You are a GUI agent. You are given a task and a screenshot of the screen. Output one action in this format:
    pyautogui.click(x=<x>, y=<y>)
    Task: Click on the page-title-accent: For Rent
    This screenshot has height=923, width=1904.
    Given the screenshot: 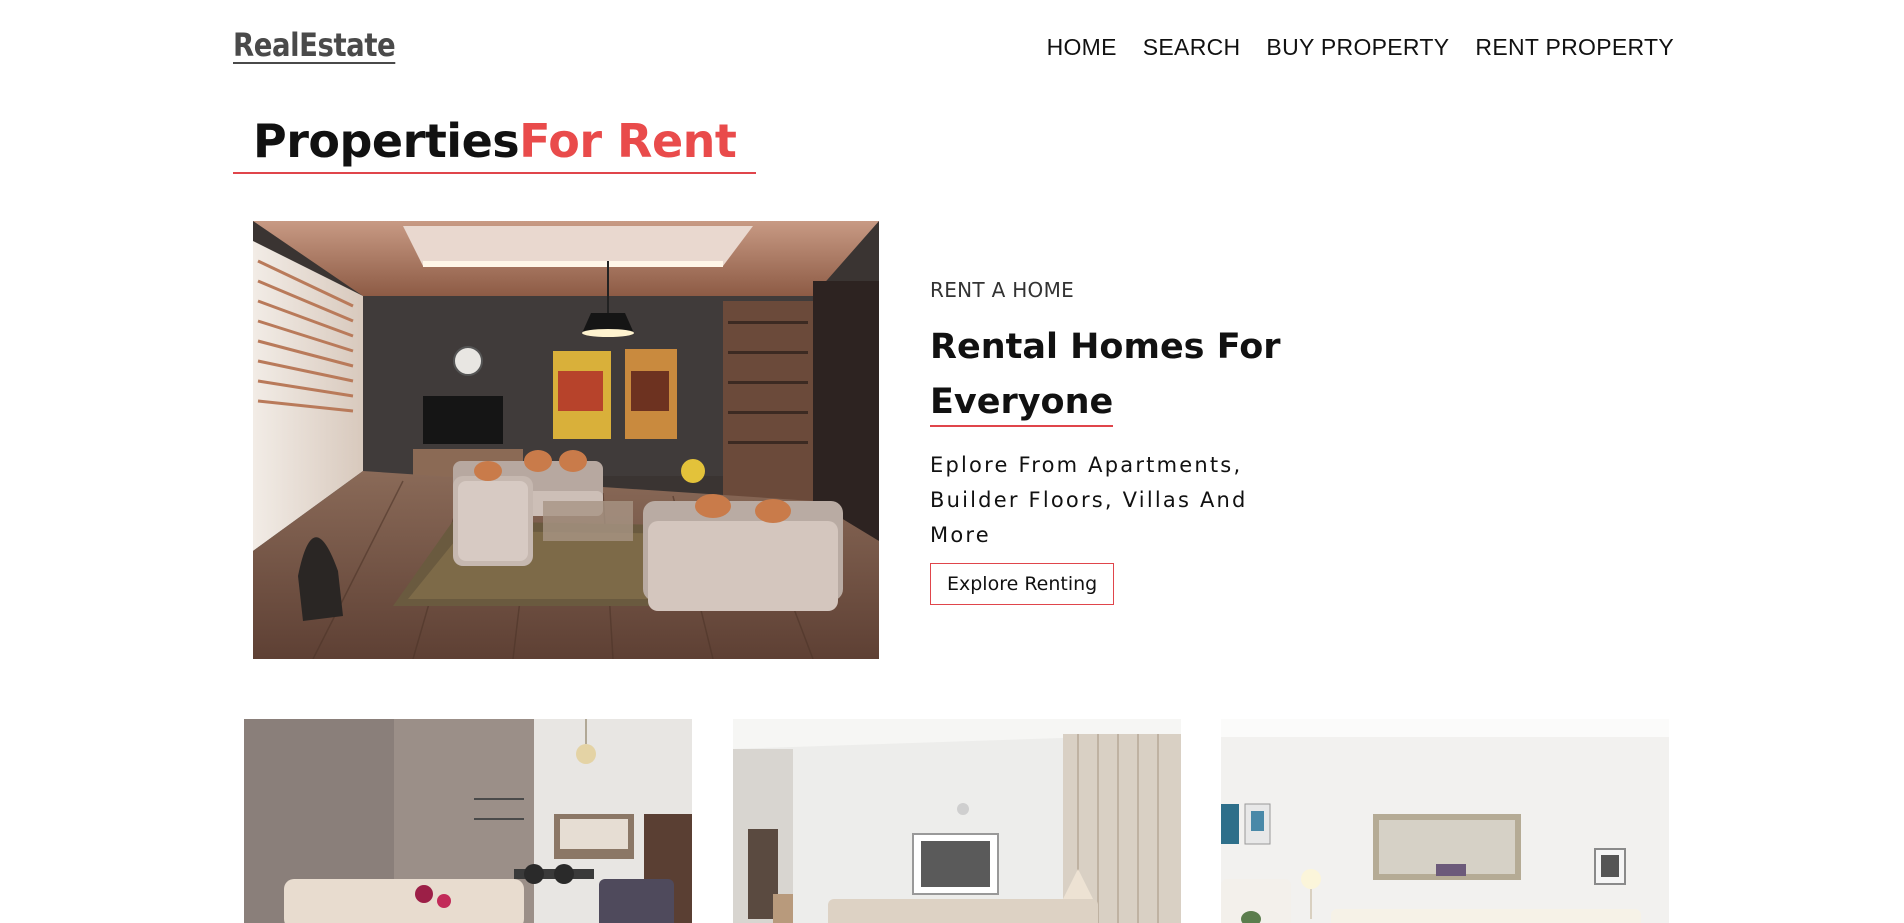 What is the action you would take?
    pyautogui.click(x=628, y=141)
    